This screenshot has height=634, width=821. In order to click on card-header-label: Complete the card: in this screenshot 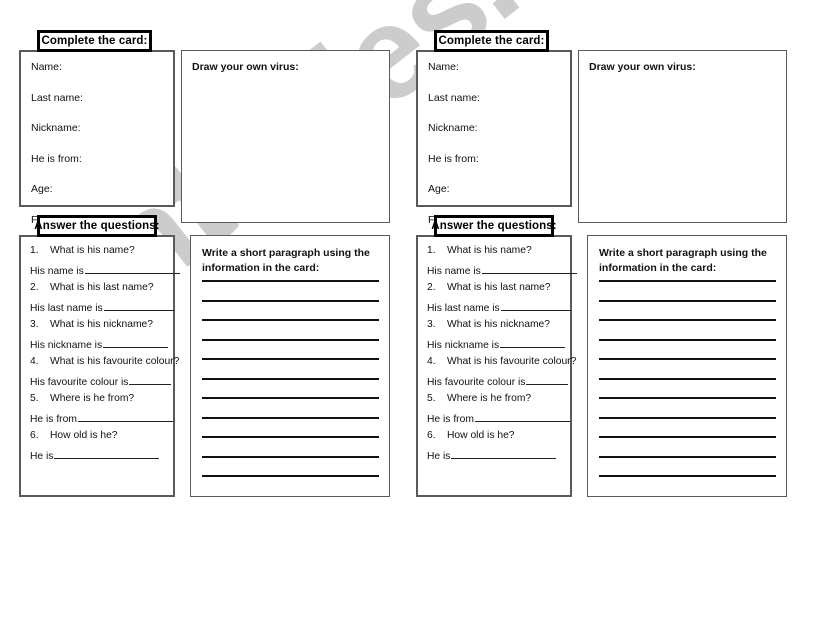, I will do `click(94, 41)`.